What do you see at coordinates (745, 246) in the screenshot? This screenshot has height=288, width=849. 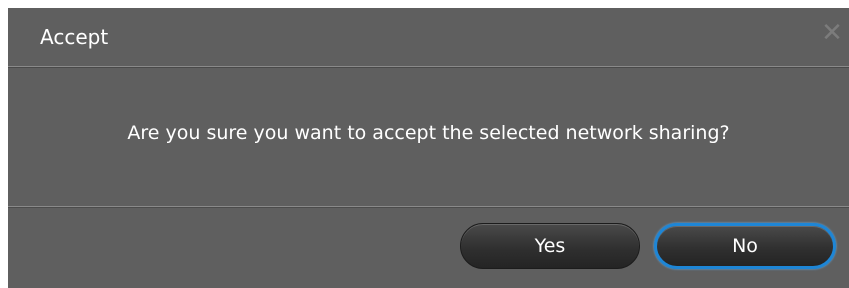 I see `no-button: No` at bounding box center [745, 246].